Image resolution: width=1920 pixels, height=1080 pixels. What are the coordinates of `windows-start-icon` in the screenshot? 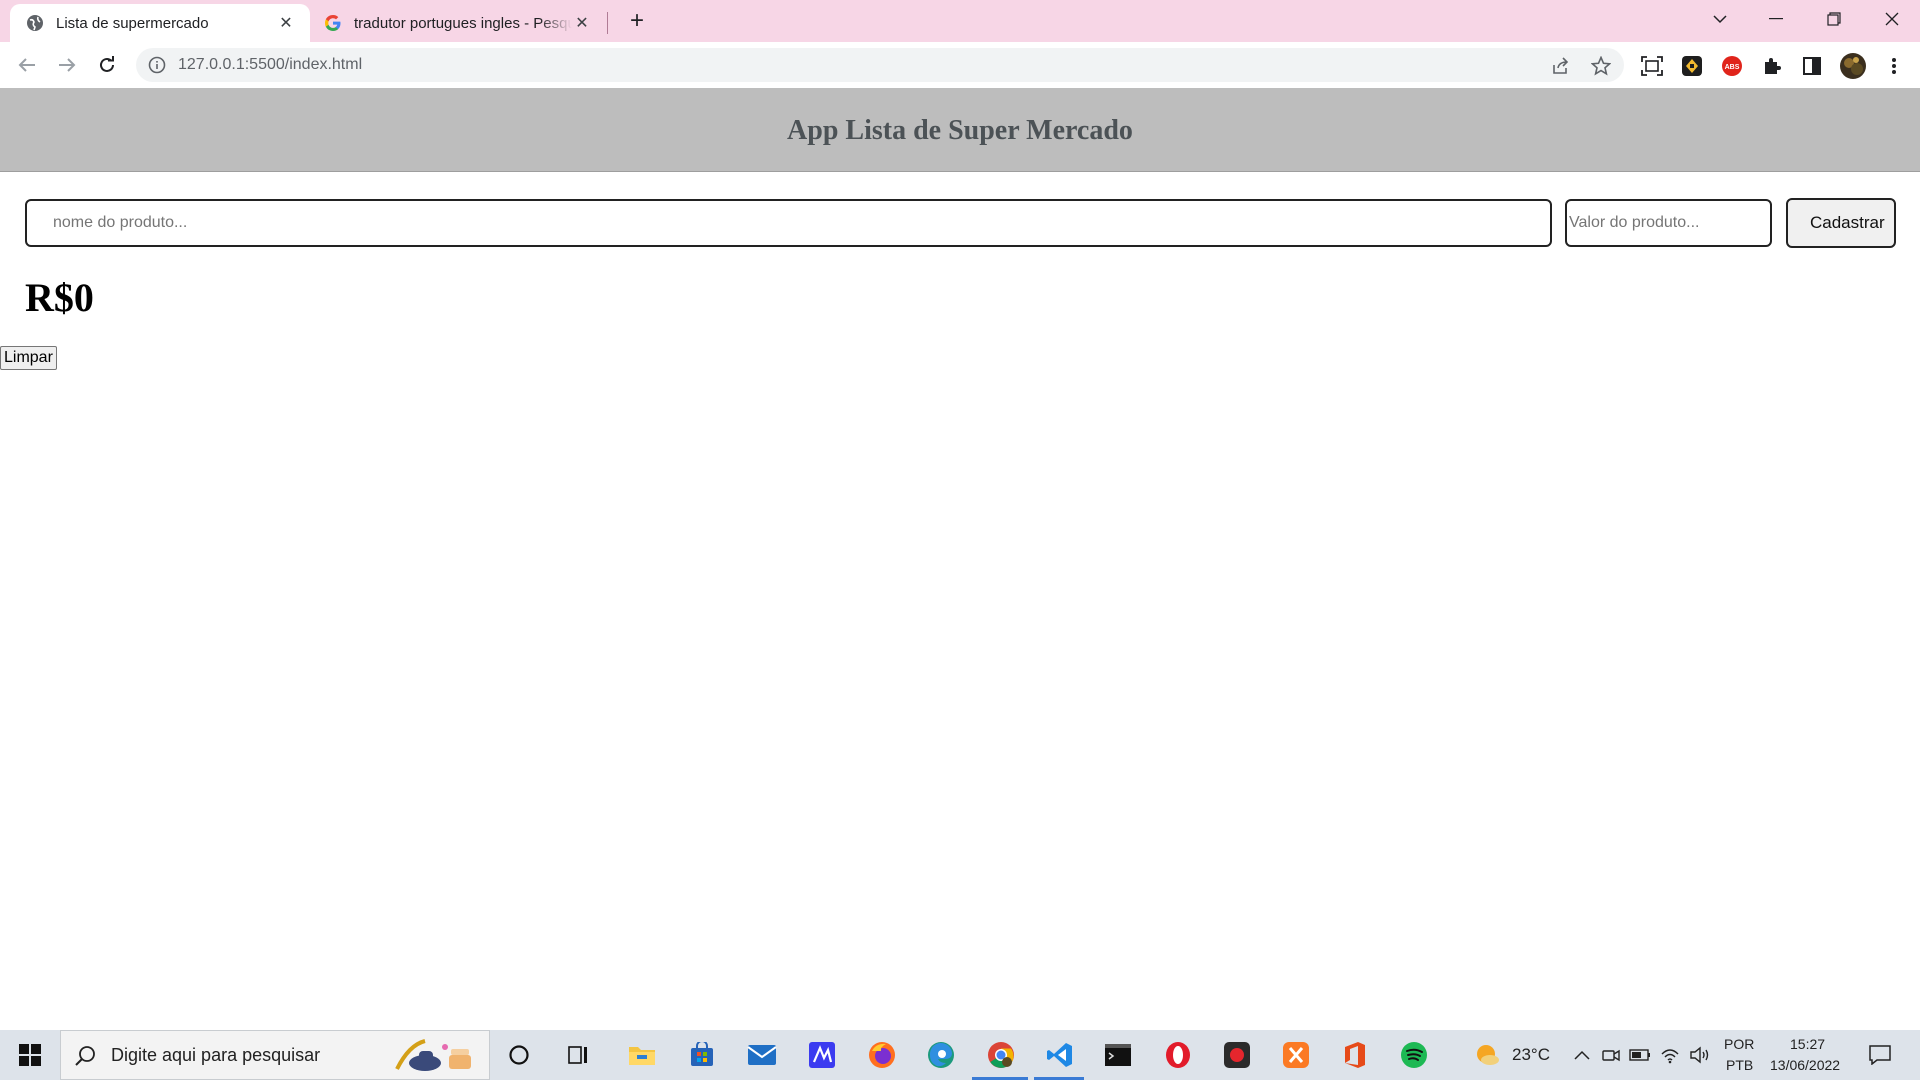 It's located at (30, 1055).